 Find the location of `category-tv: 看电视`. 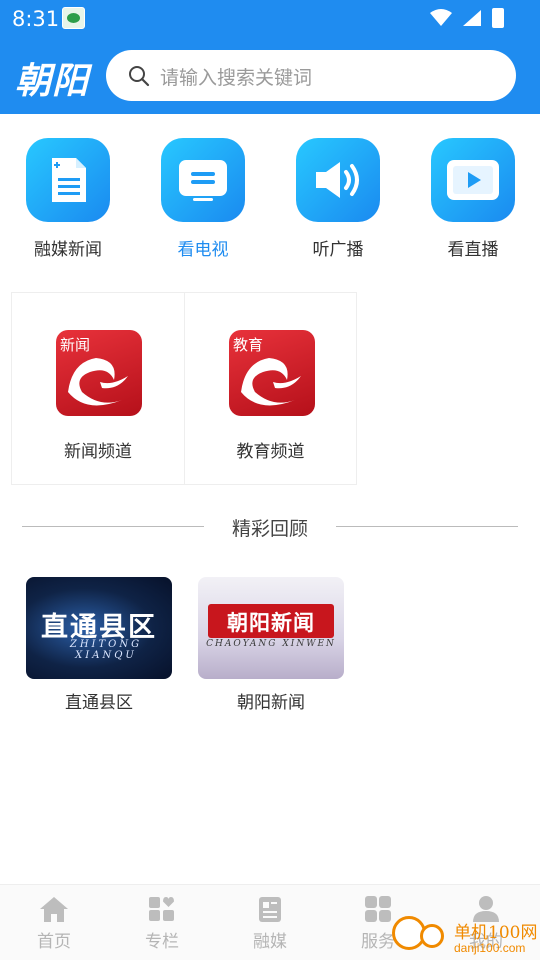

category-tv: 看电视 is located at coordinates (203, 199).